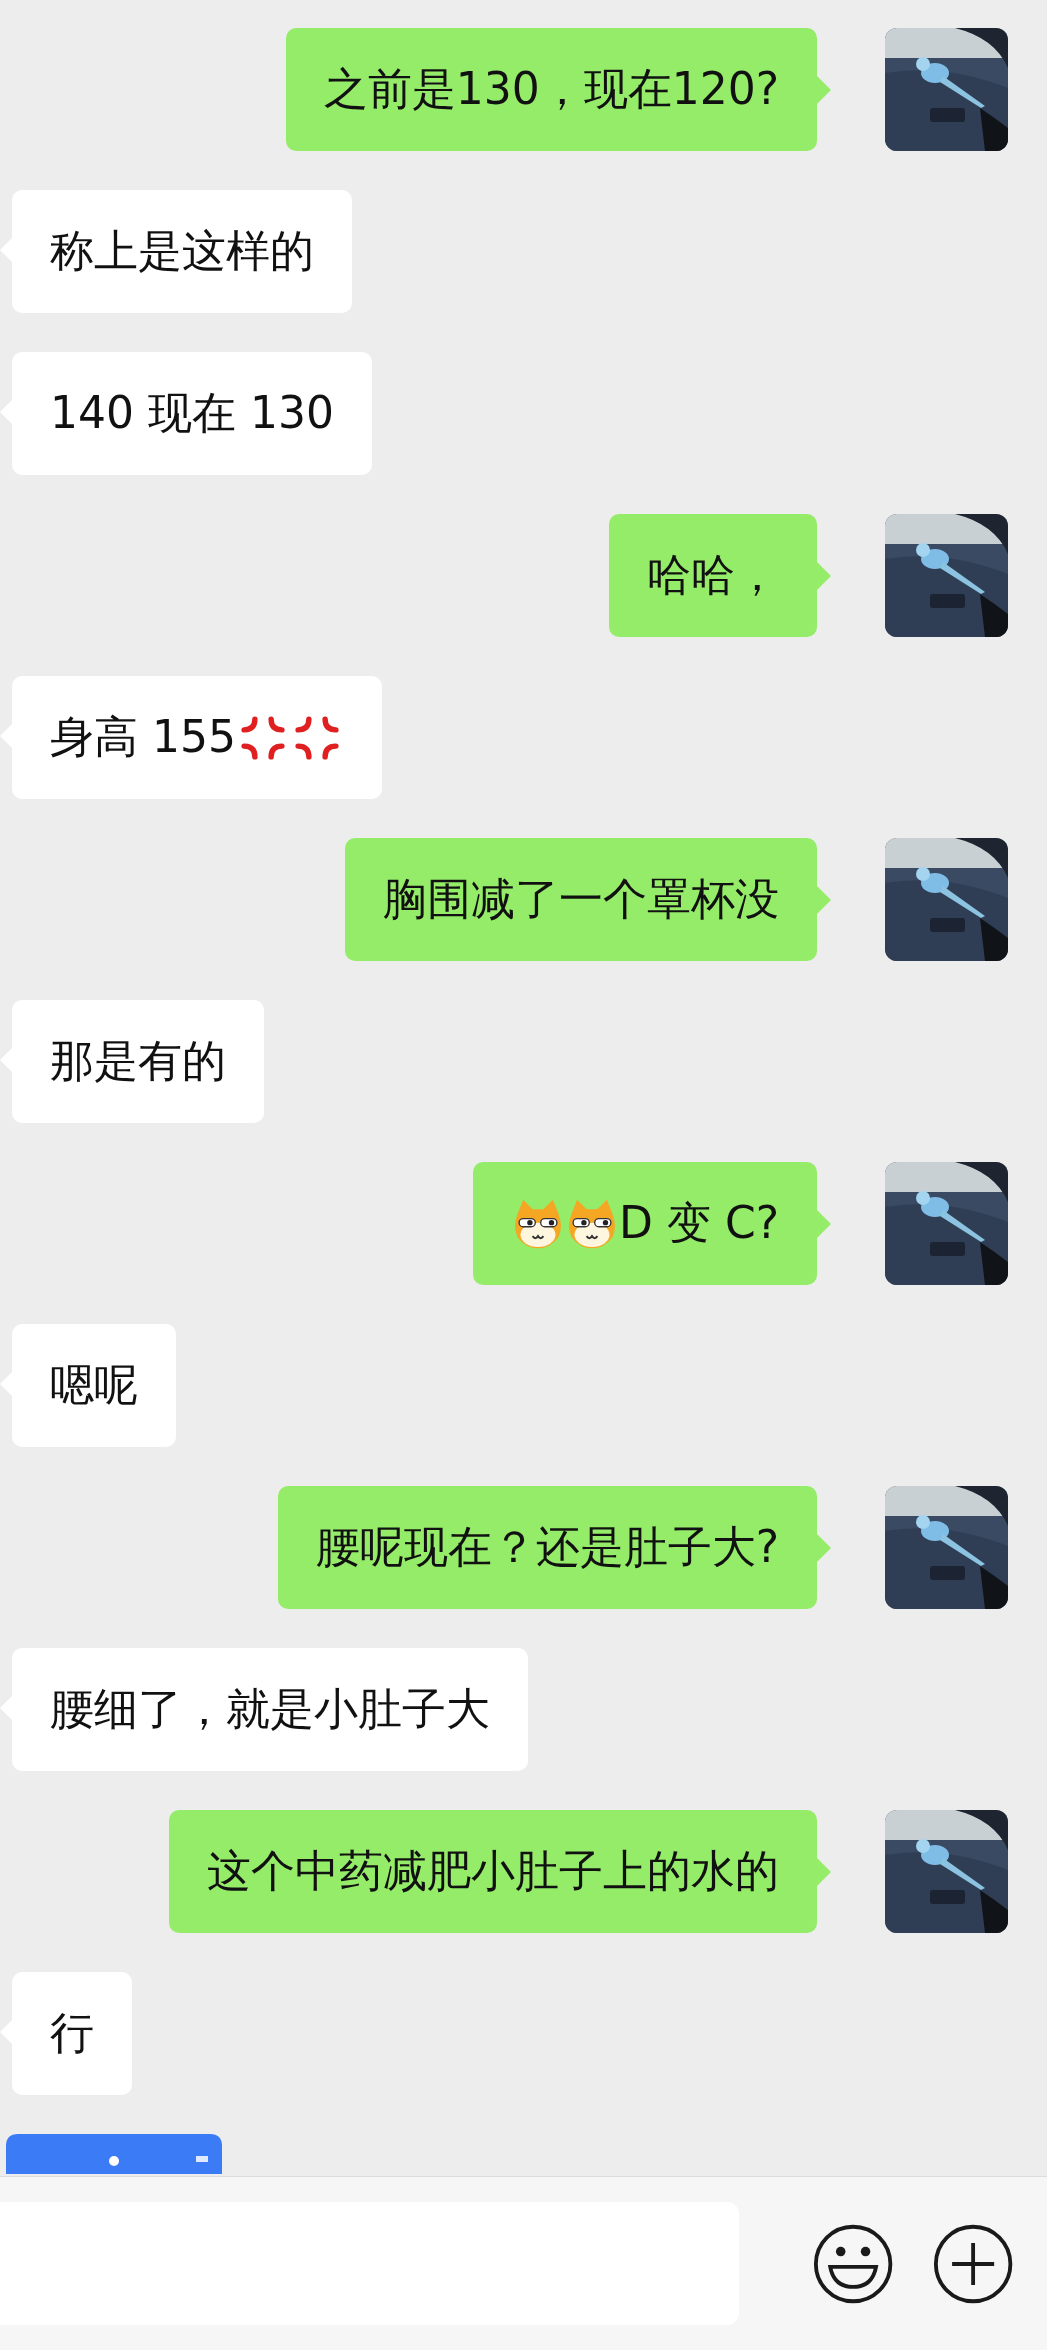  What do you see at coordinates (94, 1385) in the screenshot?
I see `message-bubble: 嗯呢` at bounding box center [94, 1385].